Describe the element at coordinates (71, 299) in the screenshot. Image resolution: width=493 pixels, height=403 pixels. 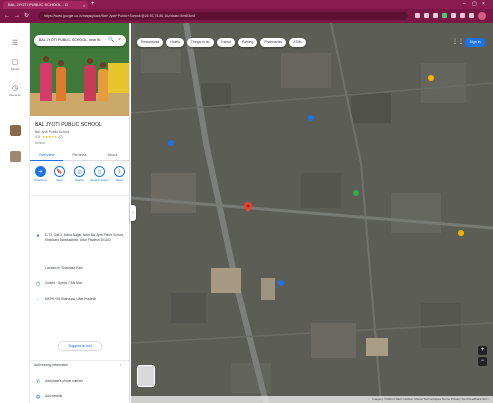
I see `plus-code-text: MXPH+V8 Shahdara, Uttar Pradesh` at that location.